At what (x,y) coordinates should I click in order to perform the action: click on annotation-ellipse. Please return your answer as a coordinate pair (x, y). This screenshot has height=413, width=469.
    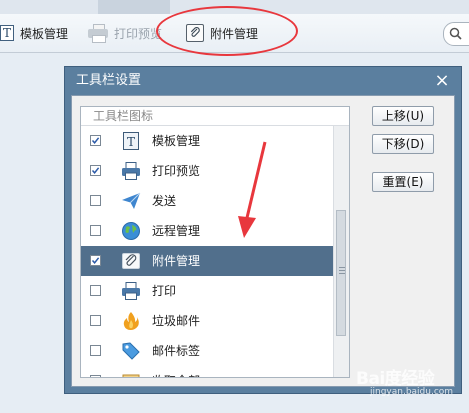
    Looking at the image, I should click on (227, 31).